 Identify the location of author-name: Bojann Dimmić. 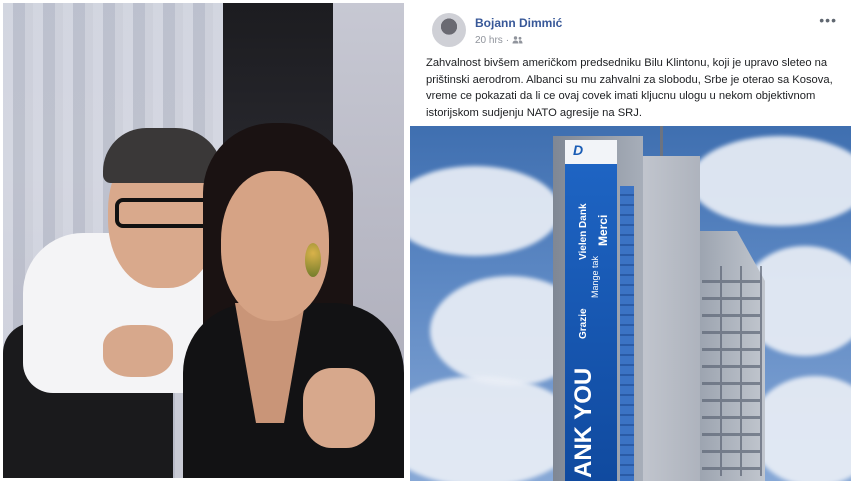
(518, 23).